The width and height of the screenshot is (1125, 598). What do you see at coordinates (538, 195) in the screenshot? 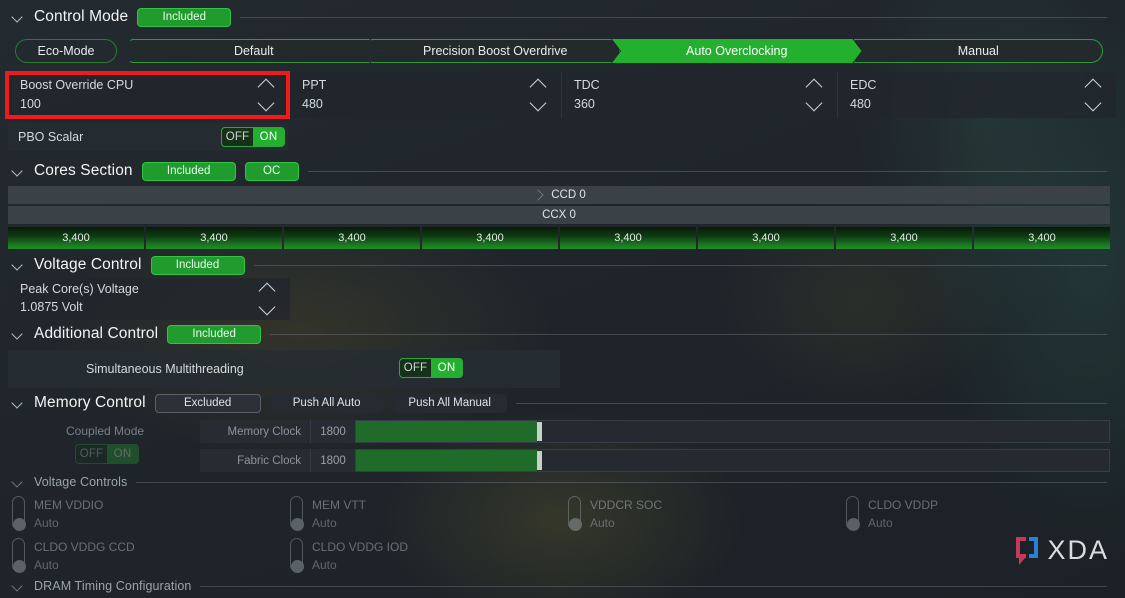
I see `chevron-right-icon` at bounding box center [538, 195].